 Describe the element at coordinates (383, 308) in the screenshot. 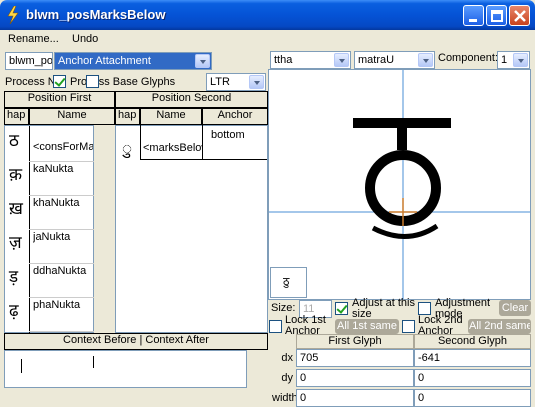

I see `adjust-size-label: Adjust at this size` at that location.